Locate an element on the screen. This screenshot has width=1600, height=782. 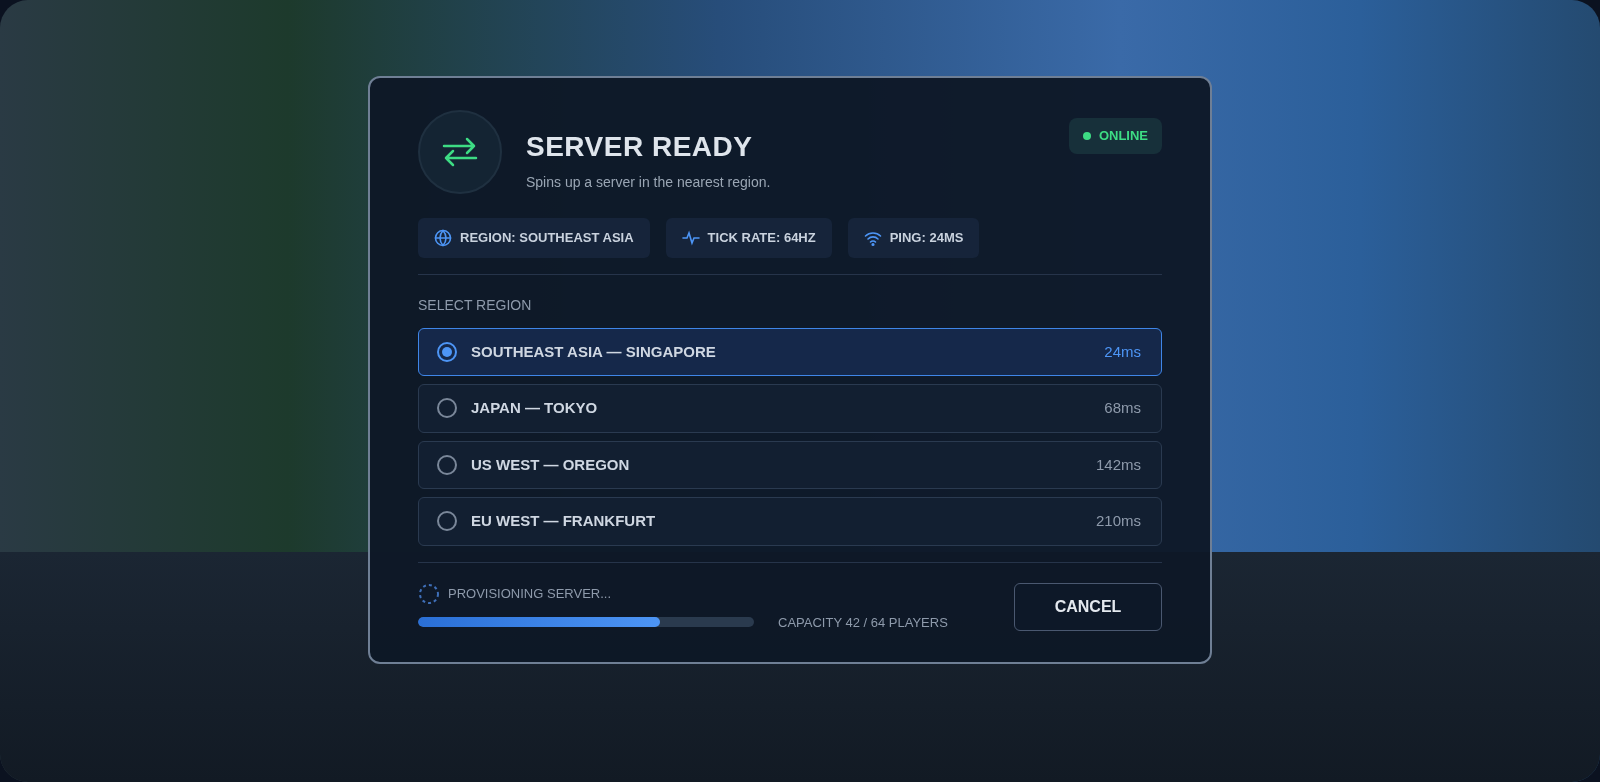
region-option: US WEST — OREGON 142ms is located at coordinates (790, 464).